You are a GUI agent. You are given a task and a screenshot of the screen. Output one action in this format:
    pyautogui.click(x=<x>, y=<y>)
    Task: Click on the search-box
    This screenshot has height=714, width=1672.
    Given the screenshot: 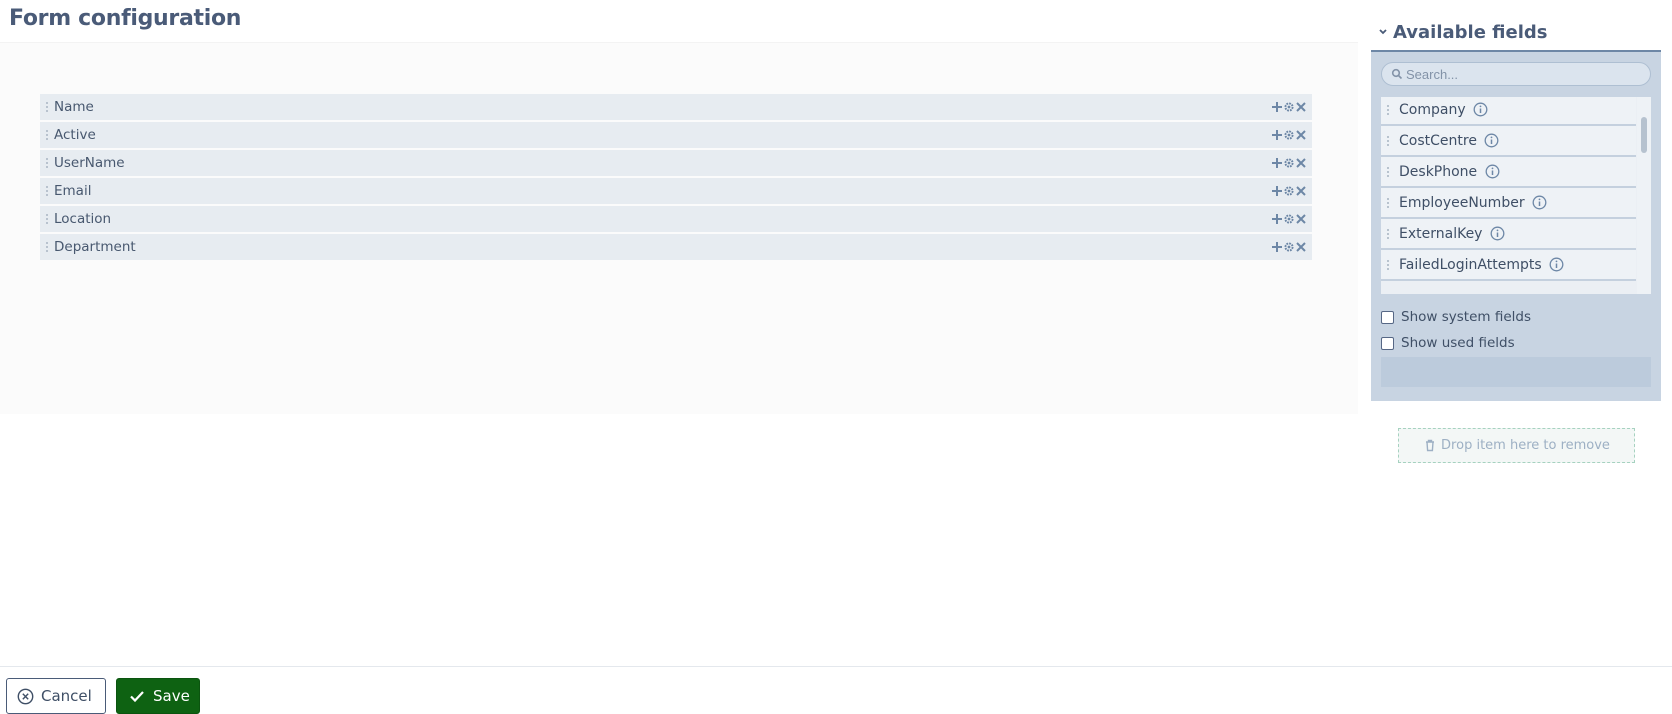 What is the action you would take?
    pyautogui.click(x=1516, y=74)
    